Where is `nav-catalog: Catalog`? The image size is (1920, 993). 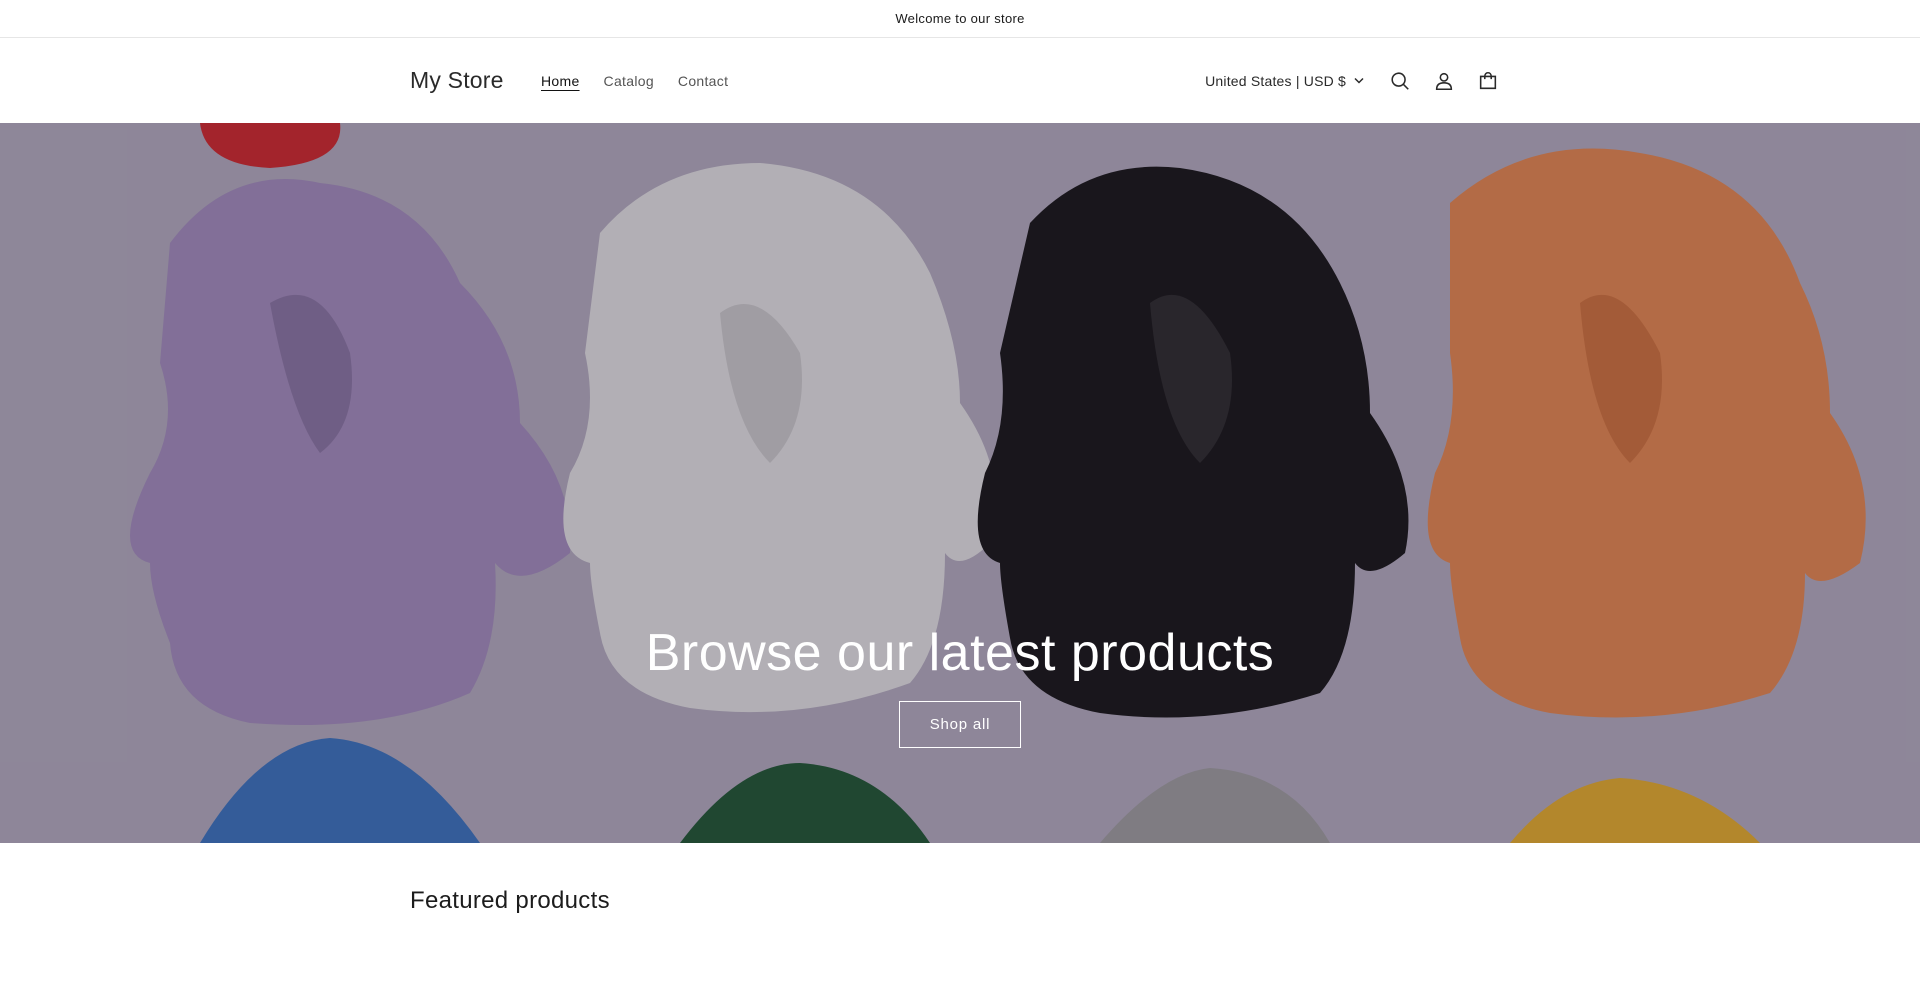
nav-catalog: Catalog is located at coordinates (629, 81).